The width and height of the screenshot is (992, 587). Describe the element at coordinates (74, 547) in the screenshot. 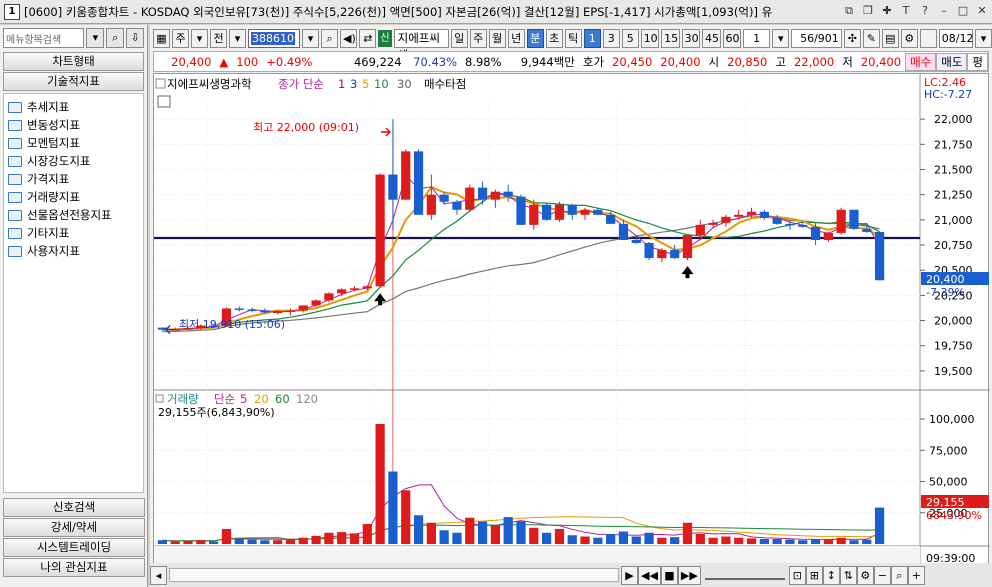

I see `system-trading-button: 시스템트레이딩` at that location.